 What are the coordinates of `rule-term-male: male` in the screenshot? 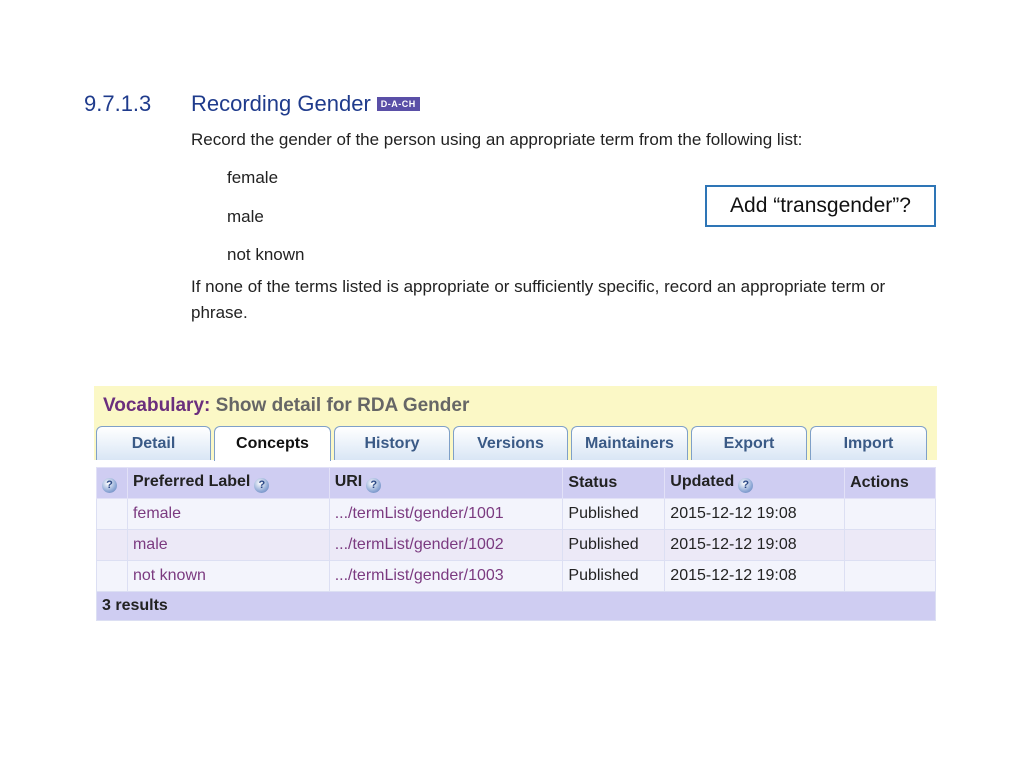 It's located at (245, 216).